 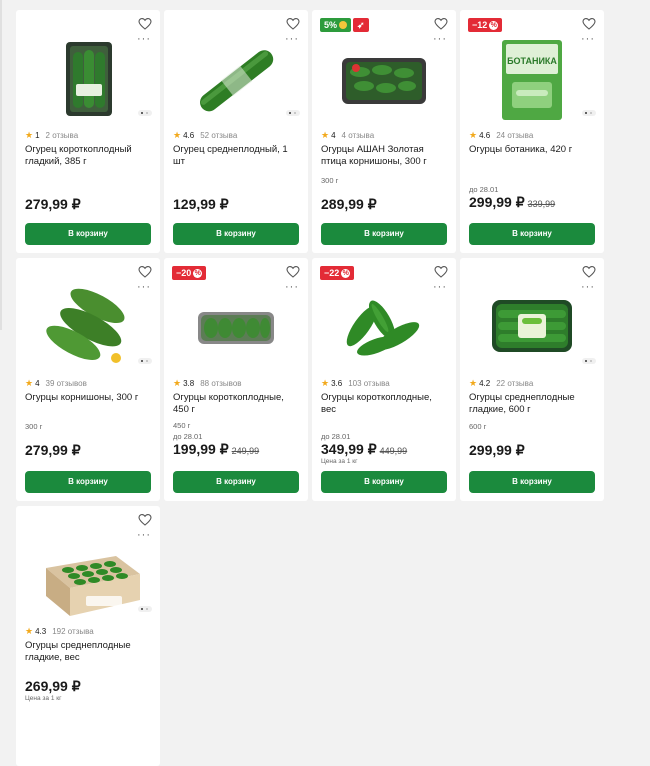 What do you see at coordinates (184, 273) in the screenshot?
I see `discount-text: −20` at bounding box center [184, 273].